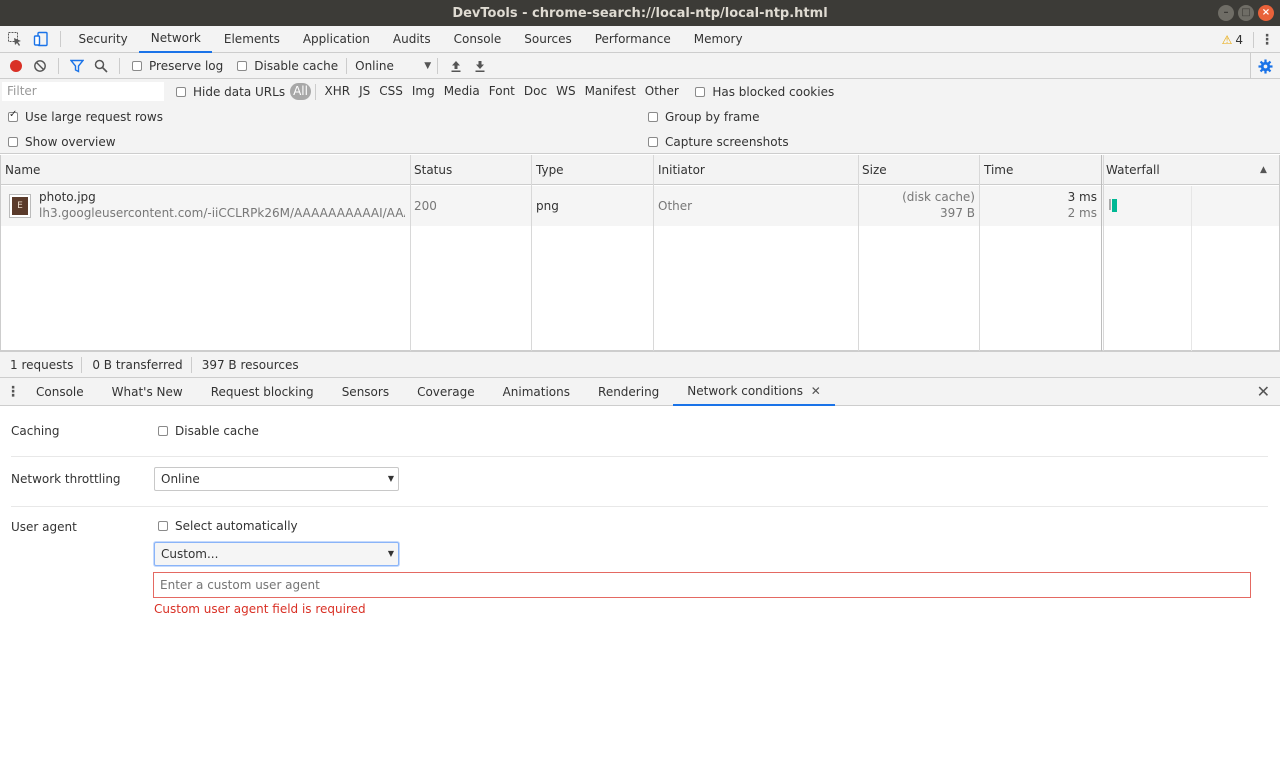  I want to click on record-button, so click(16, 66).